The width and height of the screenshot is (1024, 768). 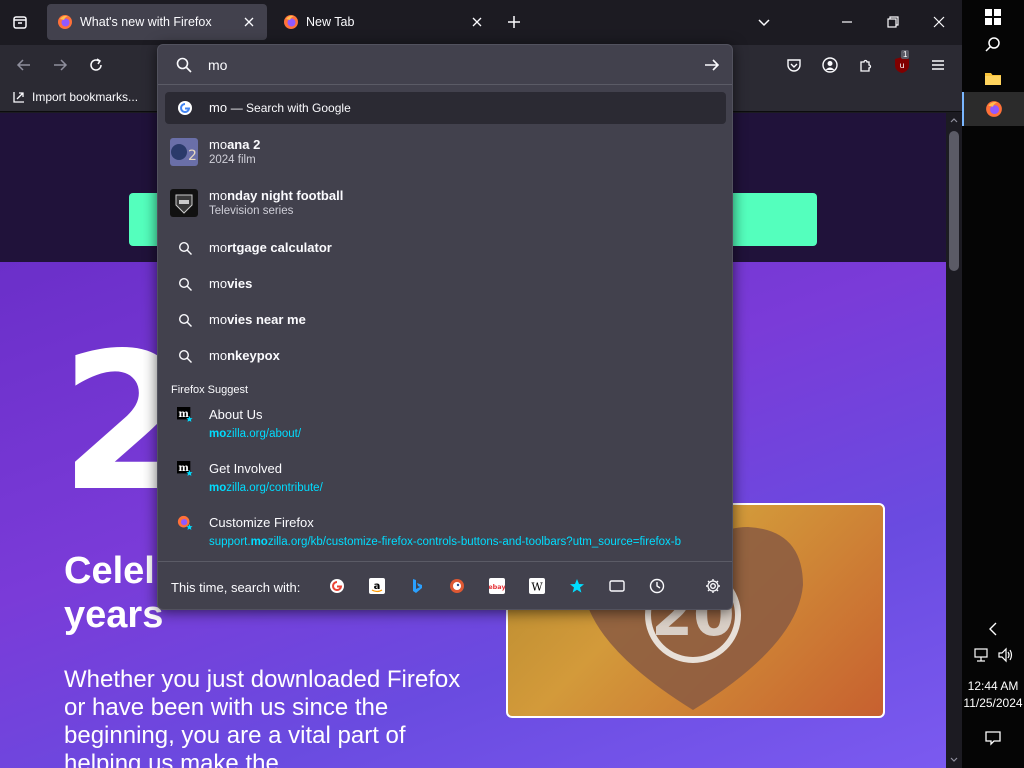 I want to click on suggestion-title: movies, so click(x=231, y=283).